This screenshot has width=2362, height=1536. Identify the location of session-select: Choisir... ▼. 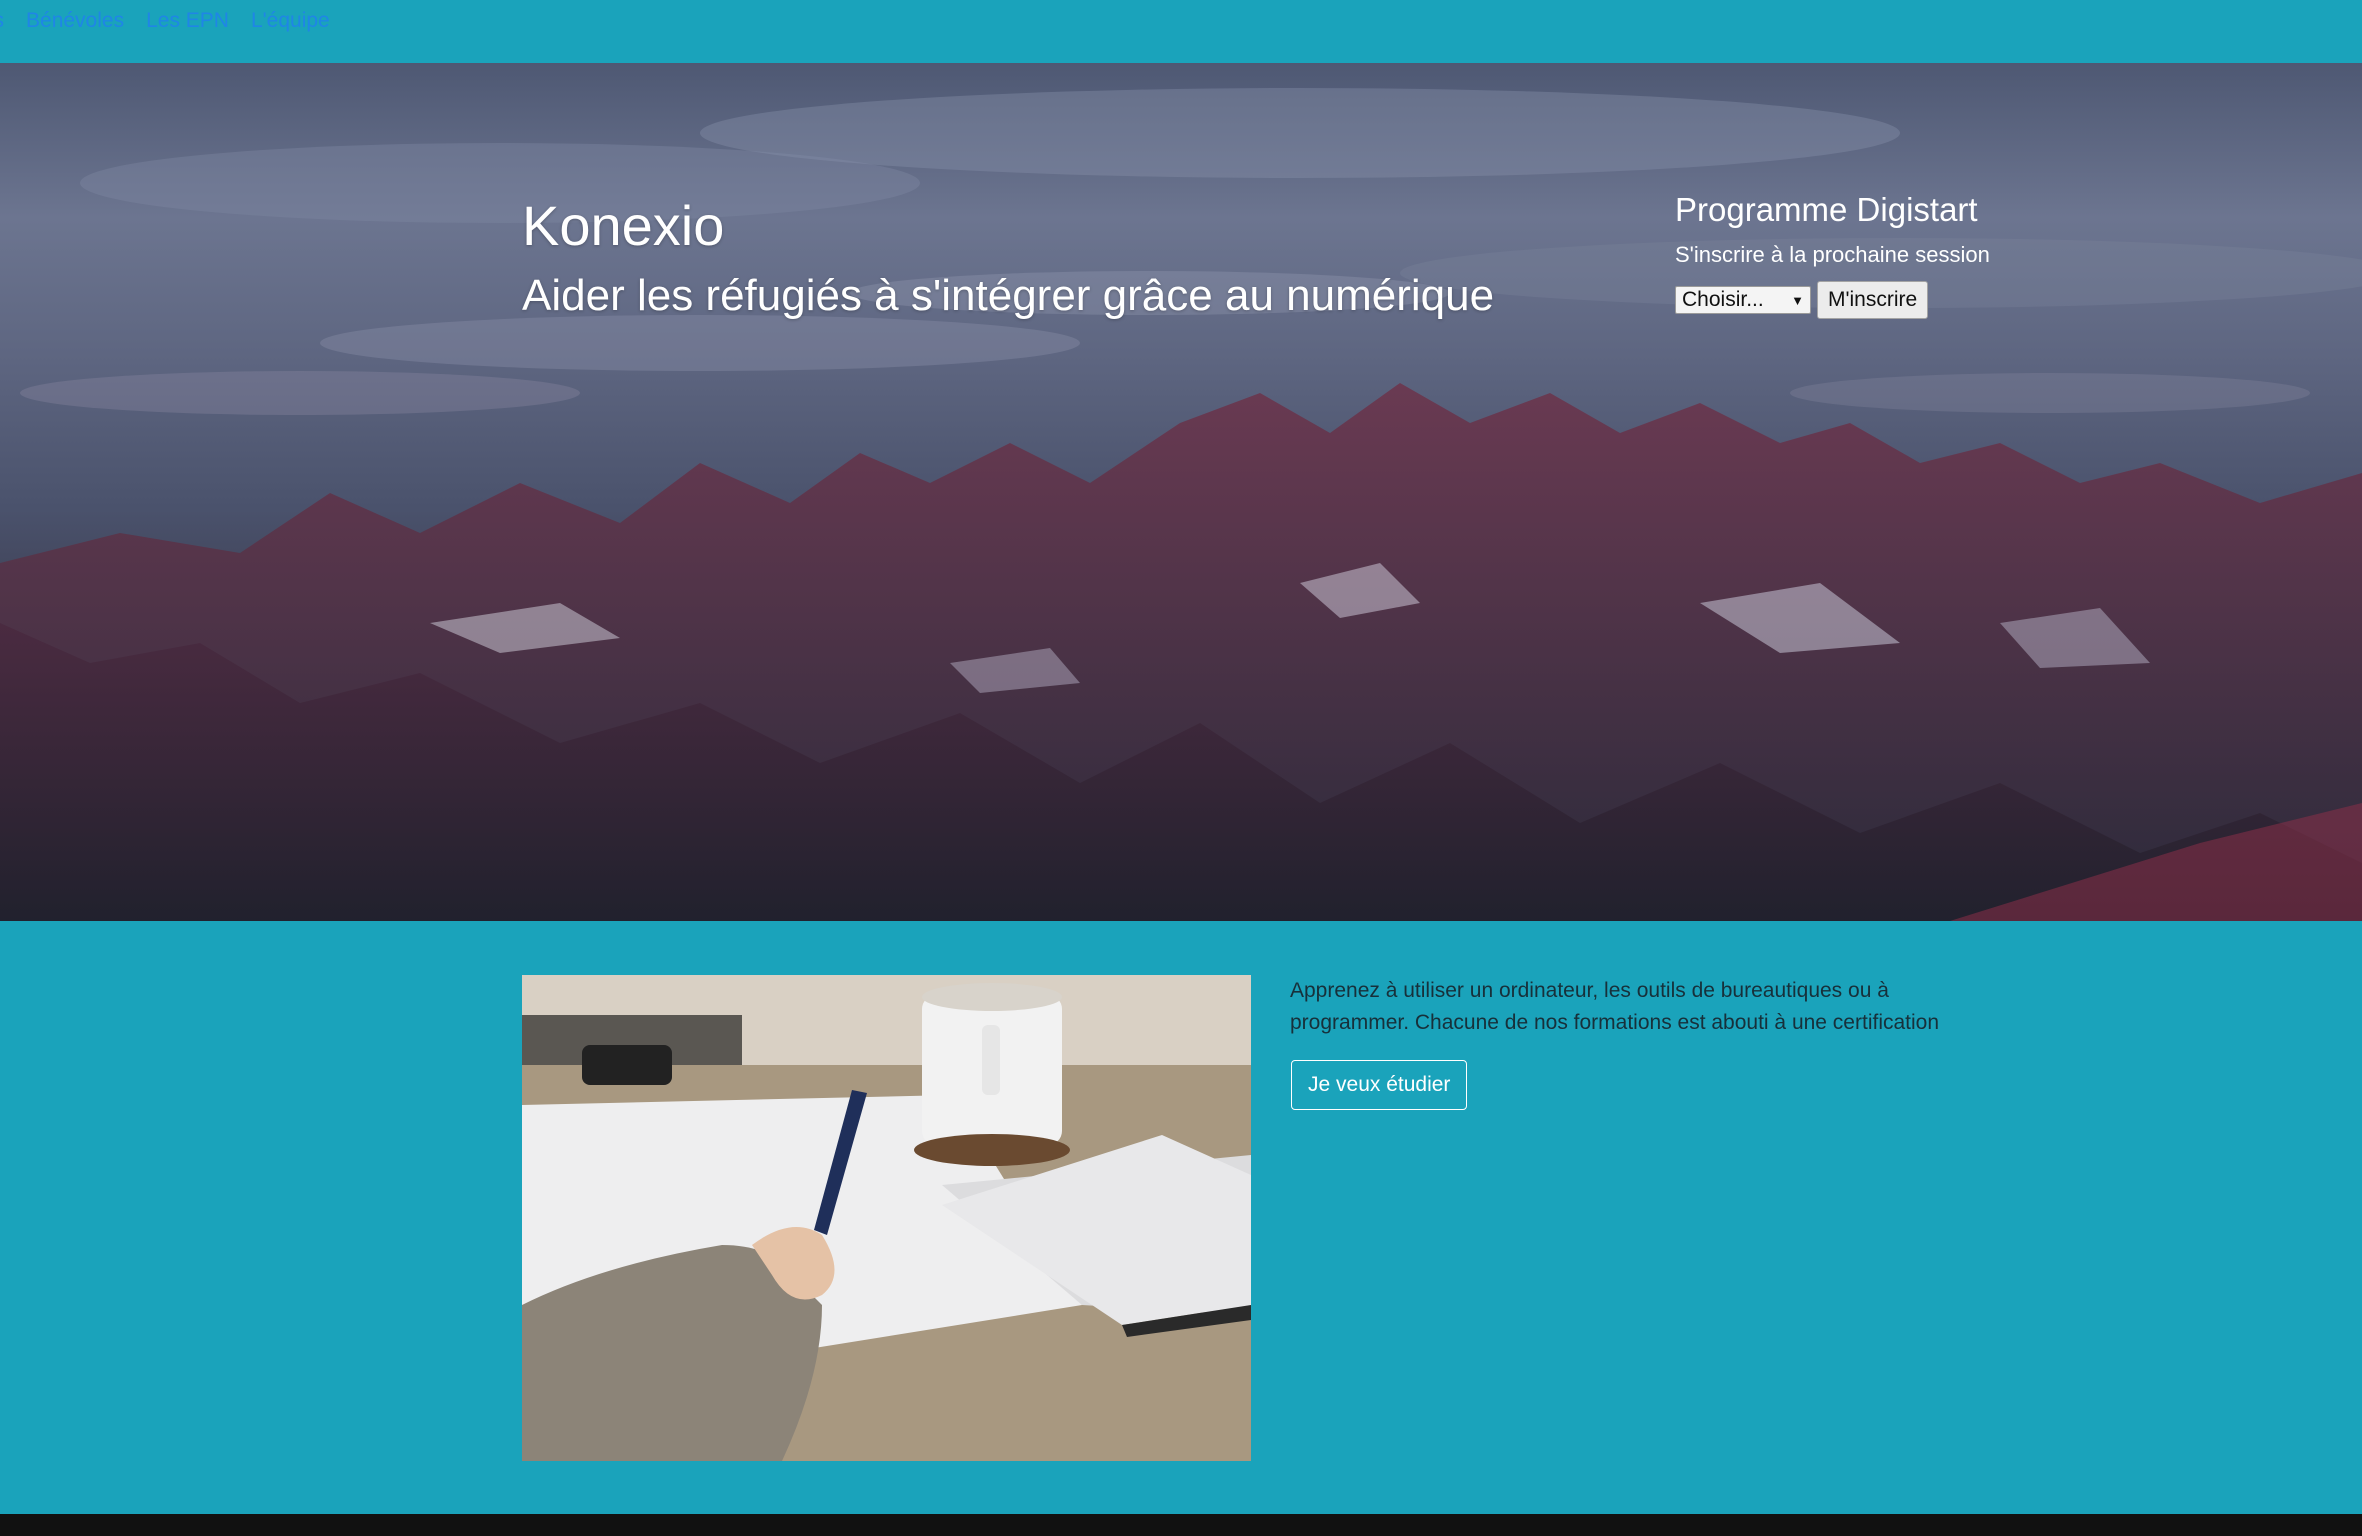
(1743, 300).